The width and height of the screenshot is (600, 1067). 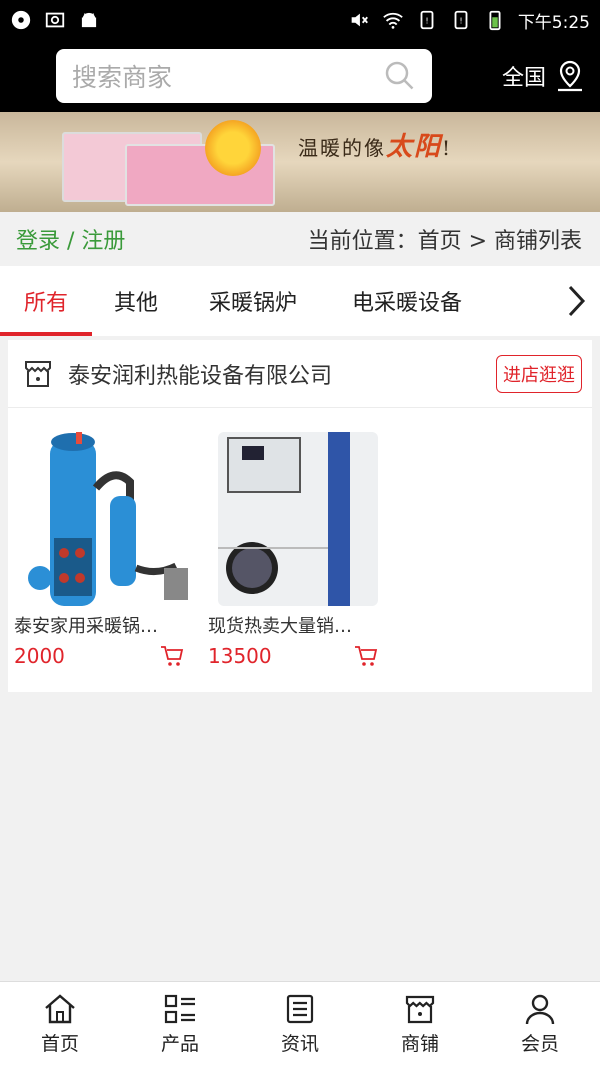 I want to click on product-price: 2000, so click(x=39, y=656).